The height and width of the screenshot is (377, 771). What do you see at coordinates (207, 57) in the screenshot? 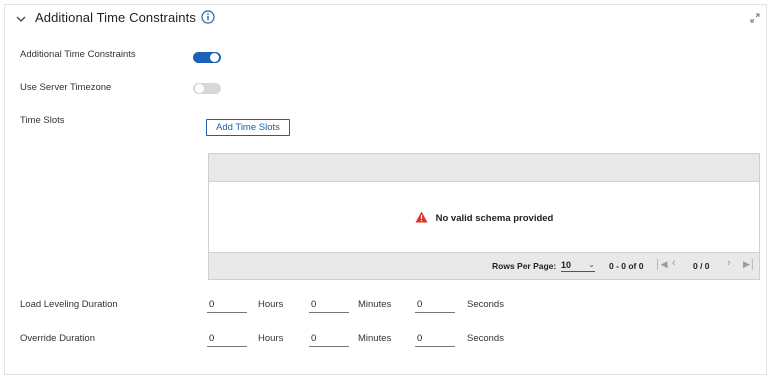
I see `additional-time-constraints-toggle` at bounding box center [207, 57].